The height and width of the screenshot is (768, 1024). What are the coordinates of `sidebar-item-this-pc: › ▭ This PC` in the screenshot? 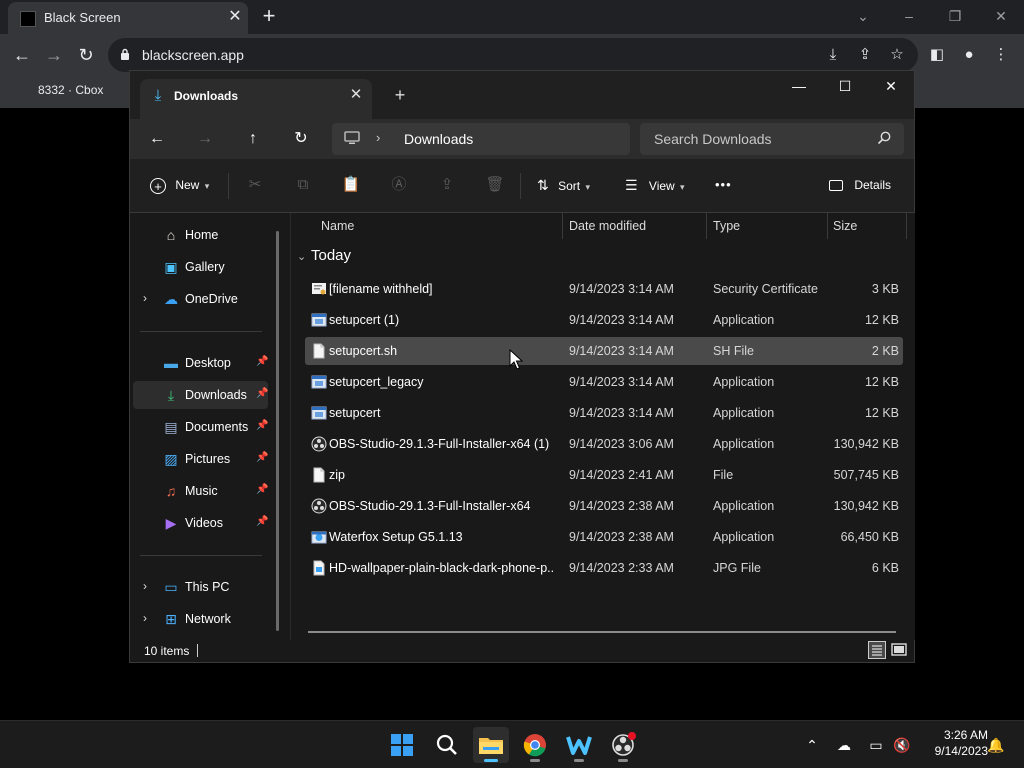 It's located at (200, 587).